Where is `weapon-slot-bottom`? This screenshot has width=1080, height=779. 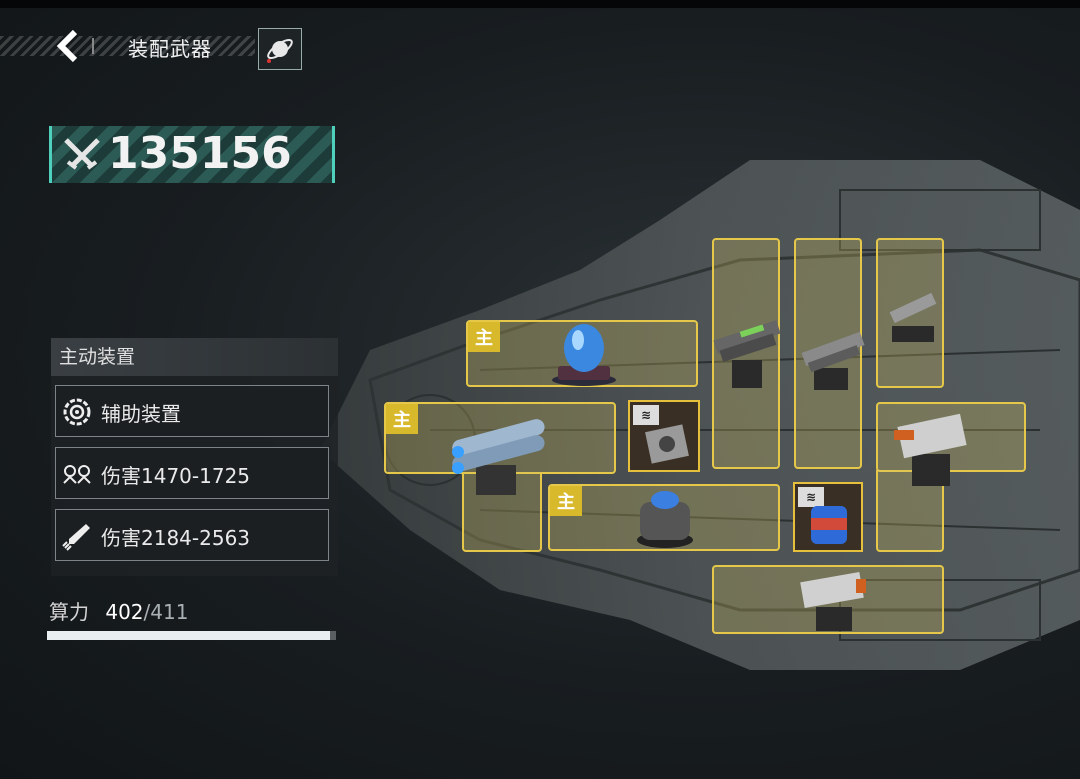 weapon-slot-bottom is located at coordinates (828, 599).